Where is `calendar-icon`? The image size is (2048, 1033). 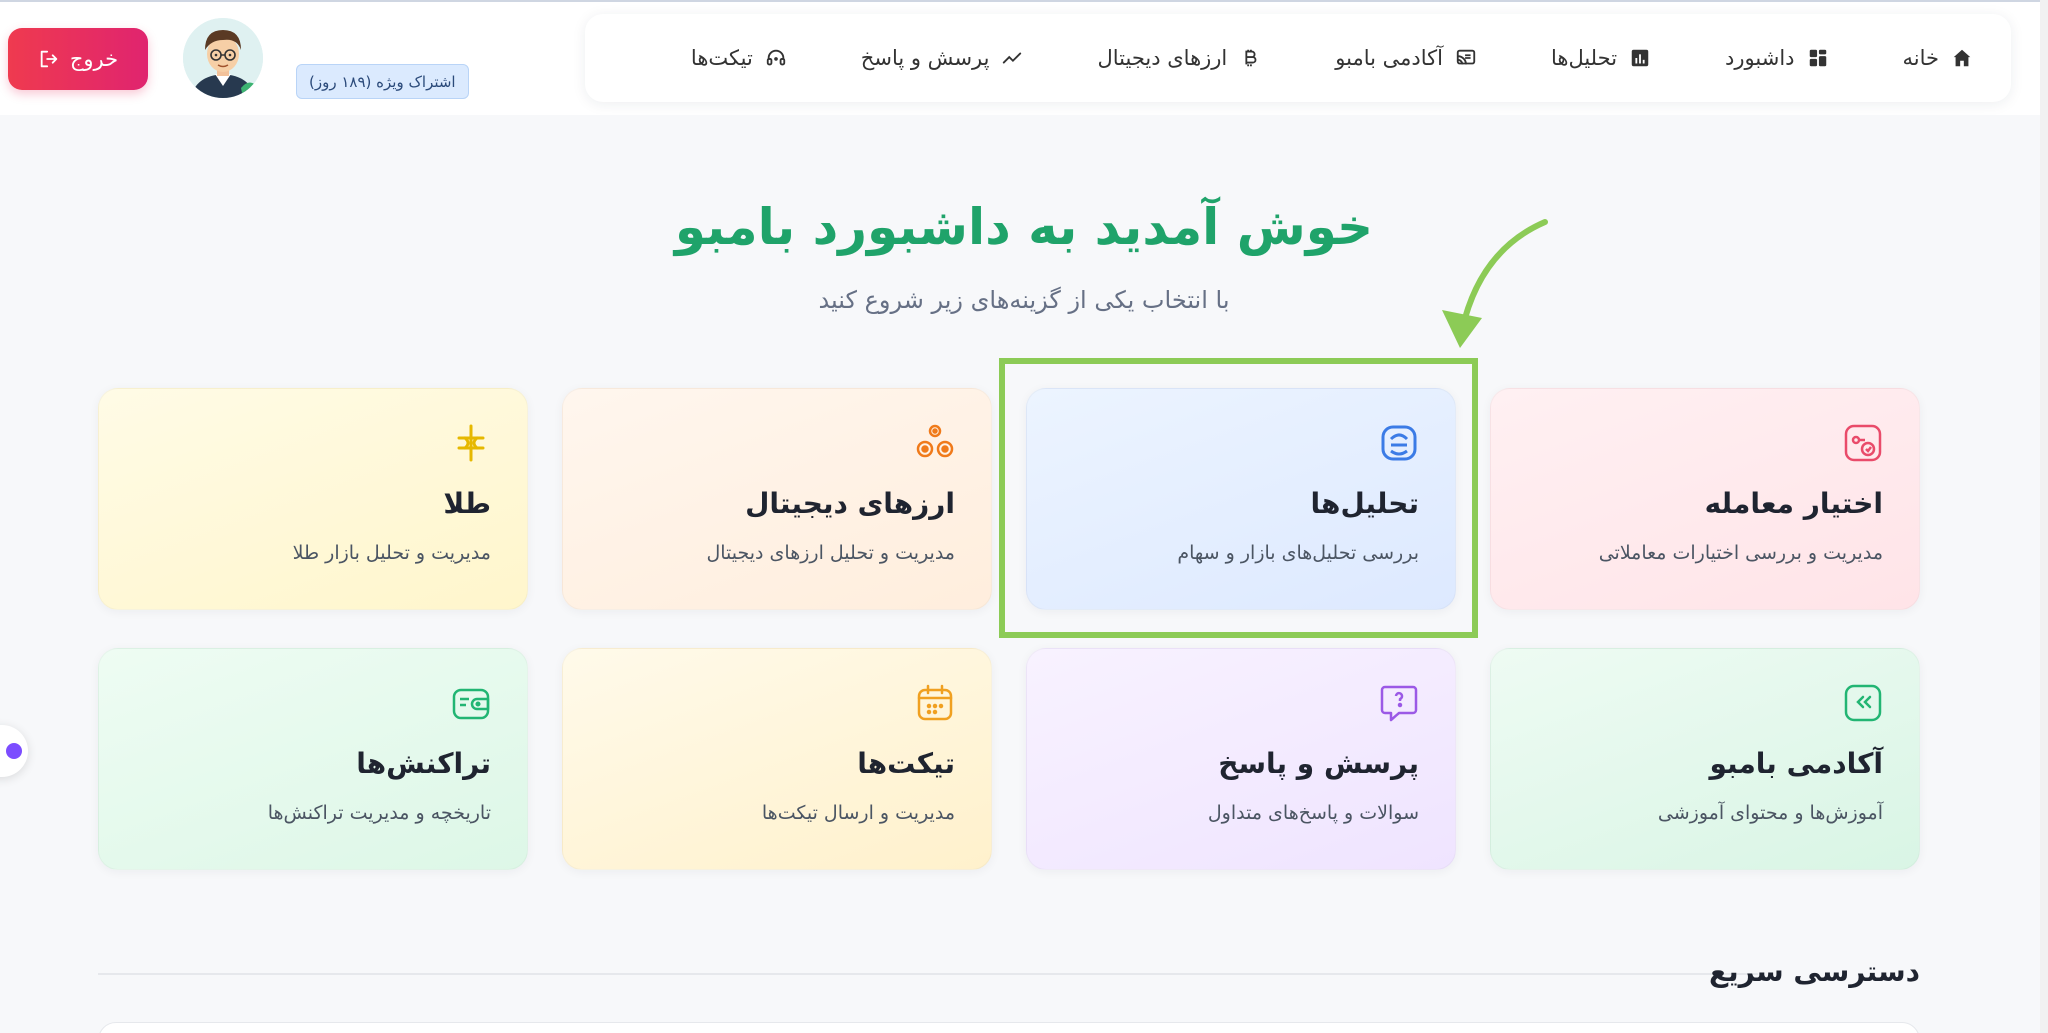 calendar-icon is located at coordinates (935, 703).